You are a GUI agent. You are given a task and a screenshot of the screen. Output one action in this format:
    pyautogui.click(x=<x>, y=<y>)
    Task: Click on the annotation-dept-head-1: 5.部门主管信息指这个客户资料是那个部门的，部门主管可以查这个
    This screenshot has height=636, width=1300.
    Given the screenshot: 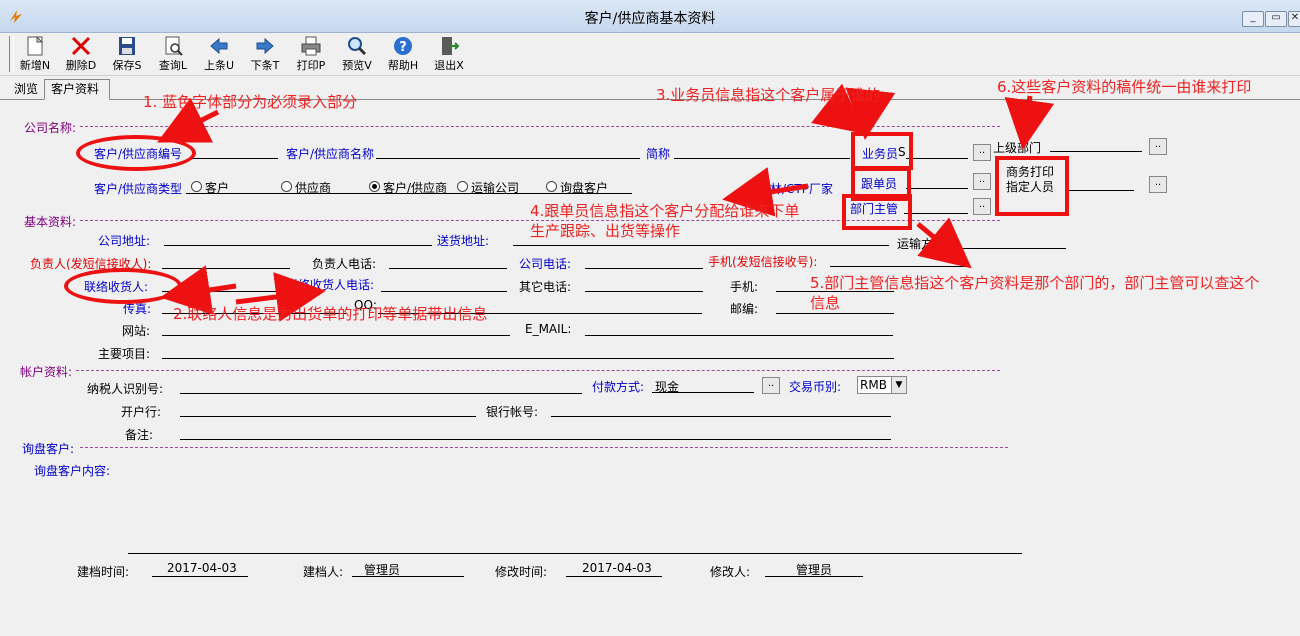 What is the action you would take?
    pyautogui.click(x=1035, y=283)
    